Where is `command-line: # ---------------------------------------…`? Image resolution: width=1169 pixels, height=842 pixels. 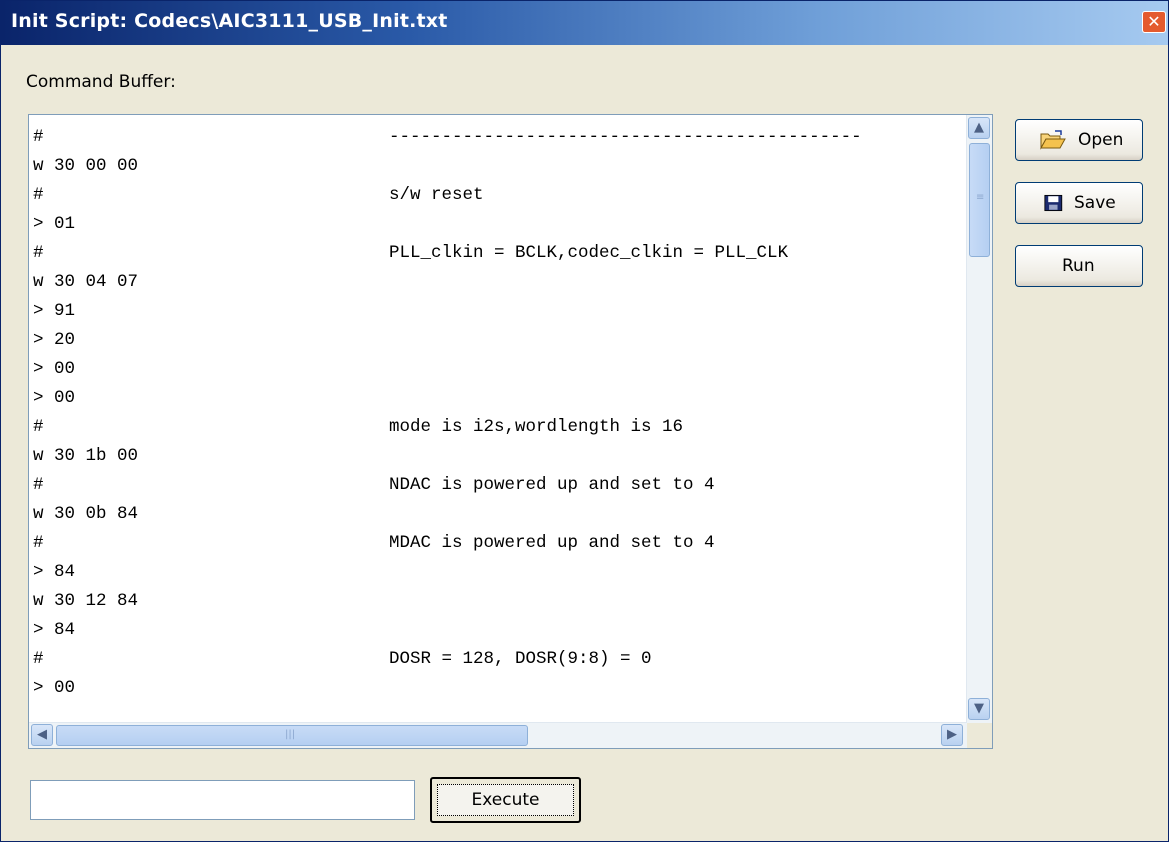 command-line: # ---------------------------------------… is located at coordinates (500, 137).